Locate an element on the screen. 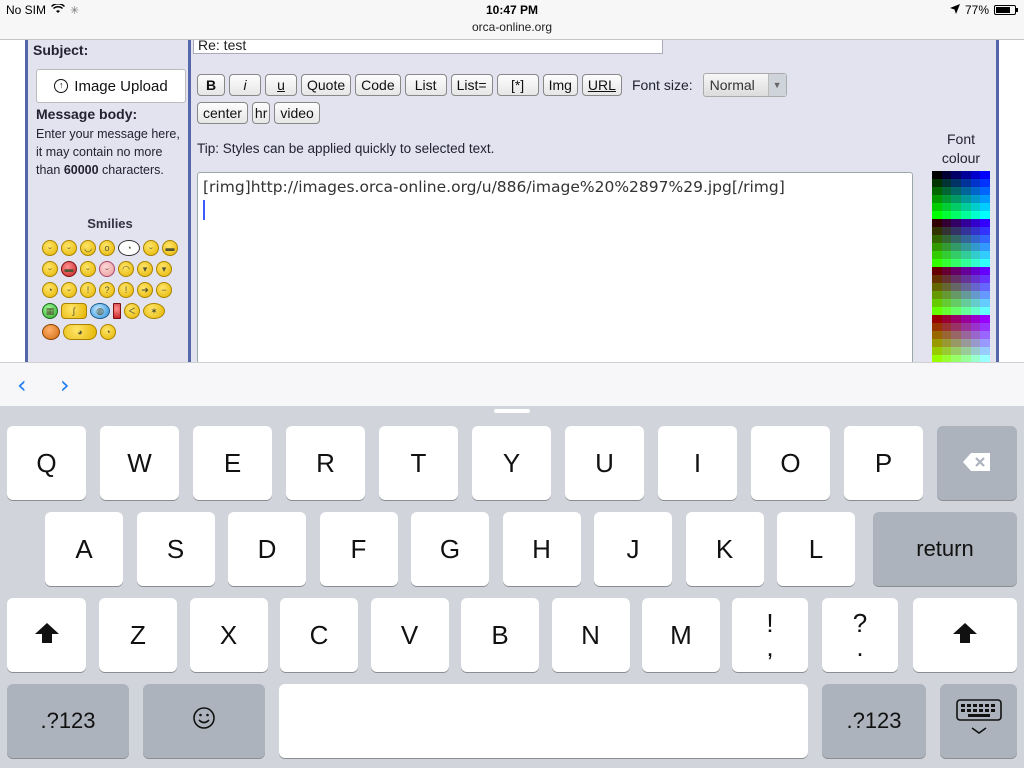 This screenshot has width=1024, height=768. key-i: I is located at coordinates (697, 463).